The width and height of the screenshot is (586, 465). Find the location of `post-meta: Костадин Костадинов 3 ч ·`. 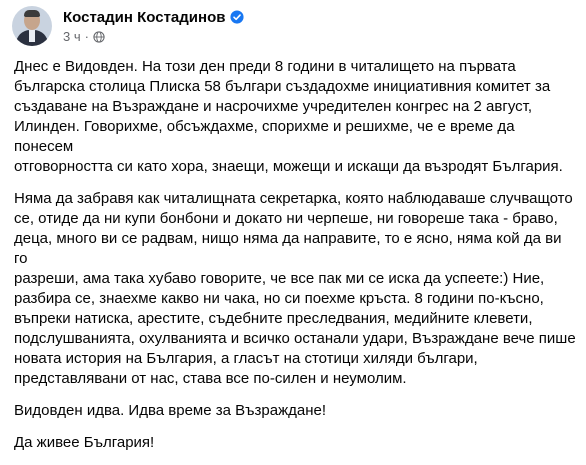

post-meta: Костадин Костадинов 3 ч · is located at coordinates (154, 25).